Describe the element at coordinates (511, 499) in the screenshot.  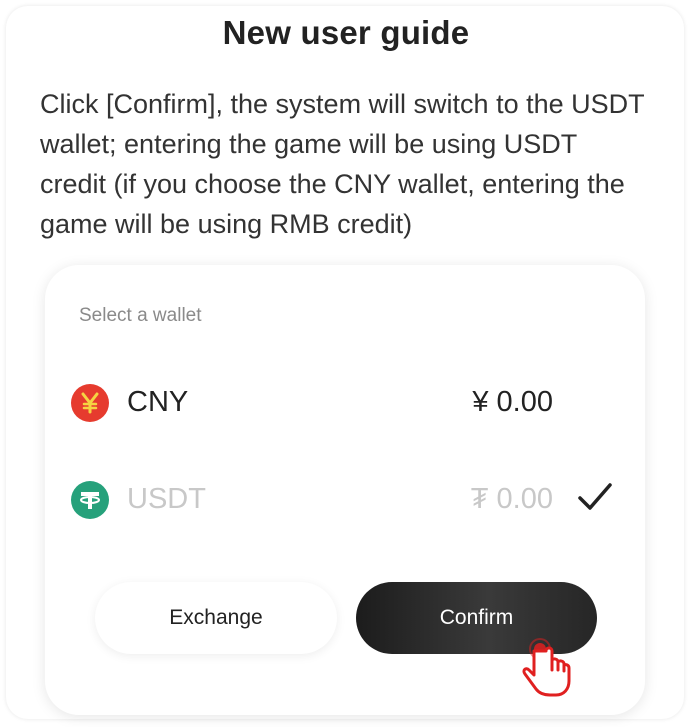
I see `wallet-amount-usdt: ₮ 0.00` at that location.